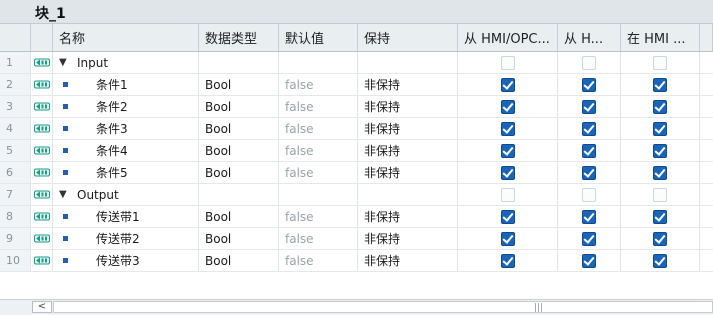  I want to click on header-name: 名称, so click(126, 37).